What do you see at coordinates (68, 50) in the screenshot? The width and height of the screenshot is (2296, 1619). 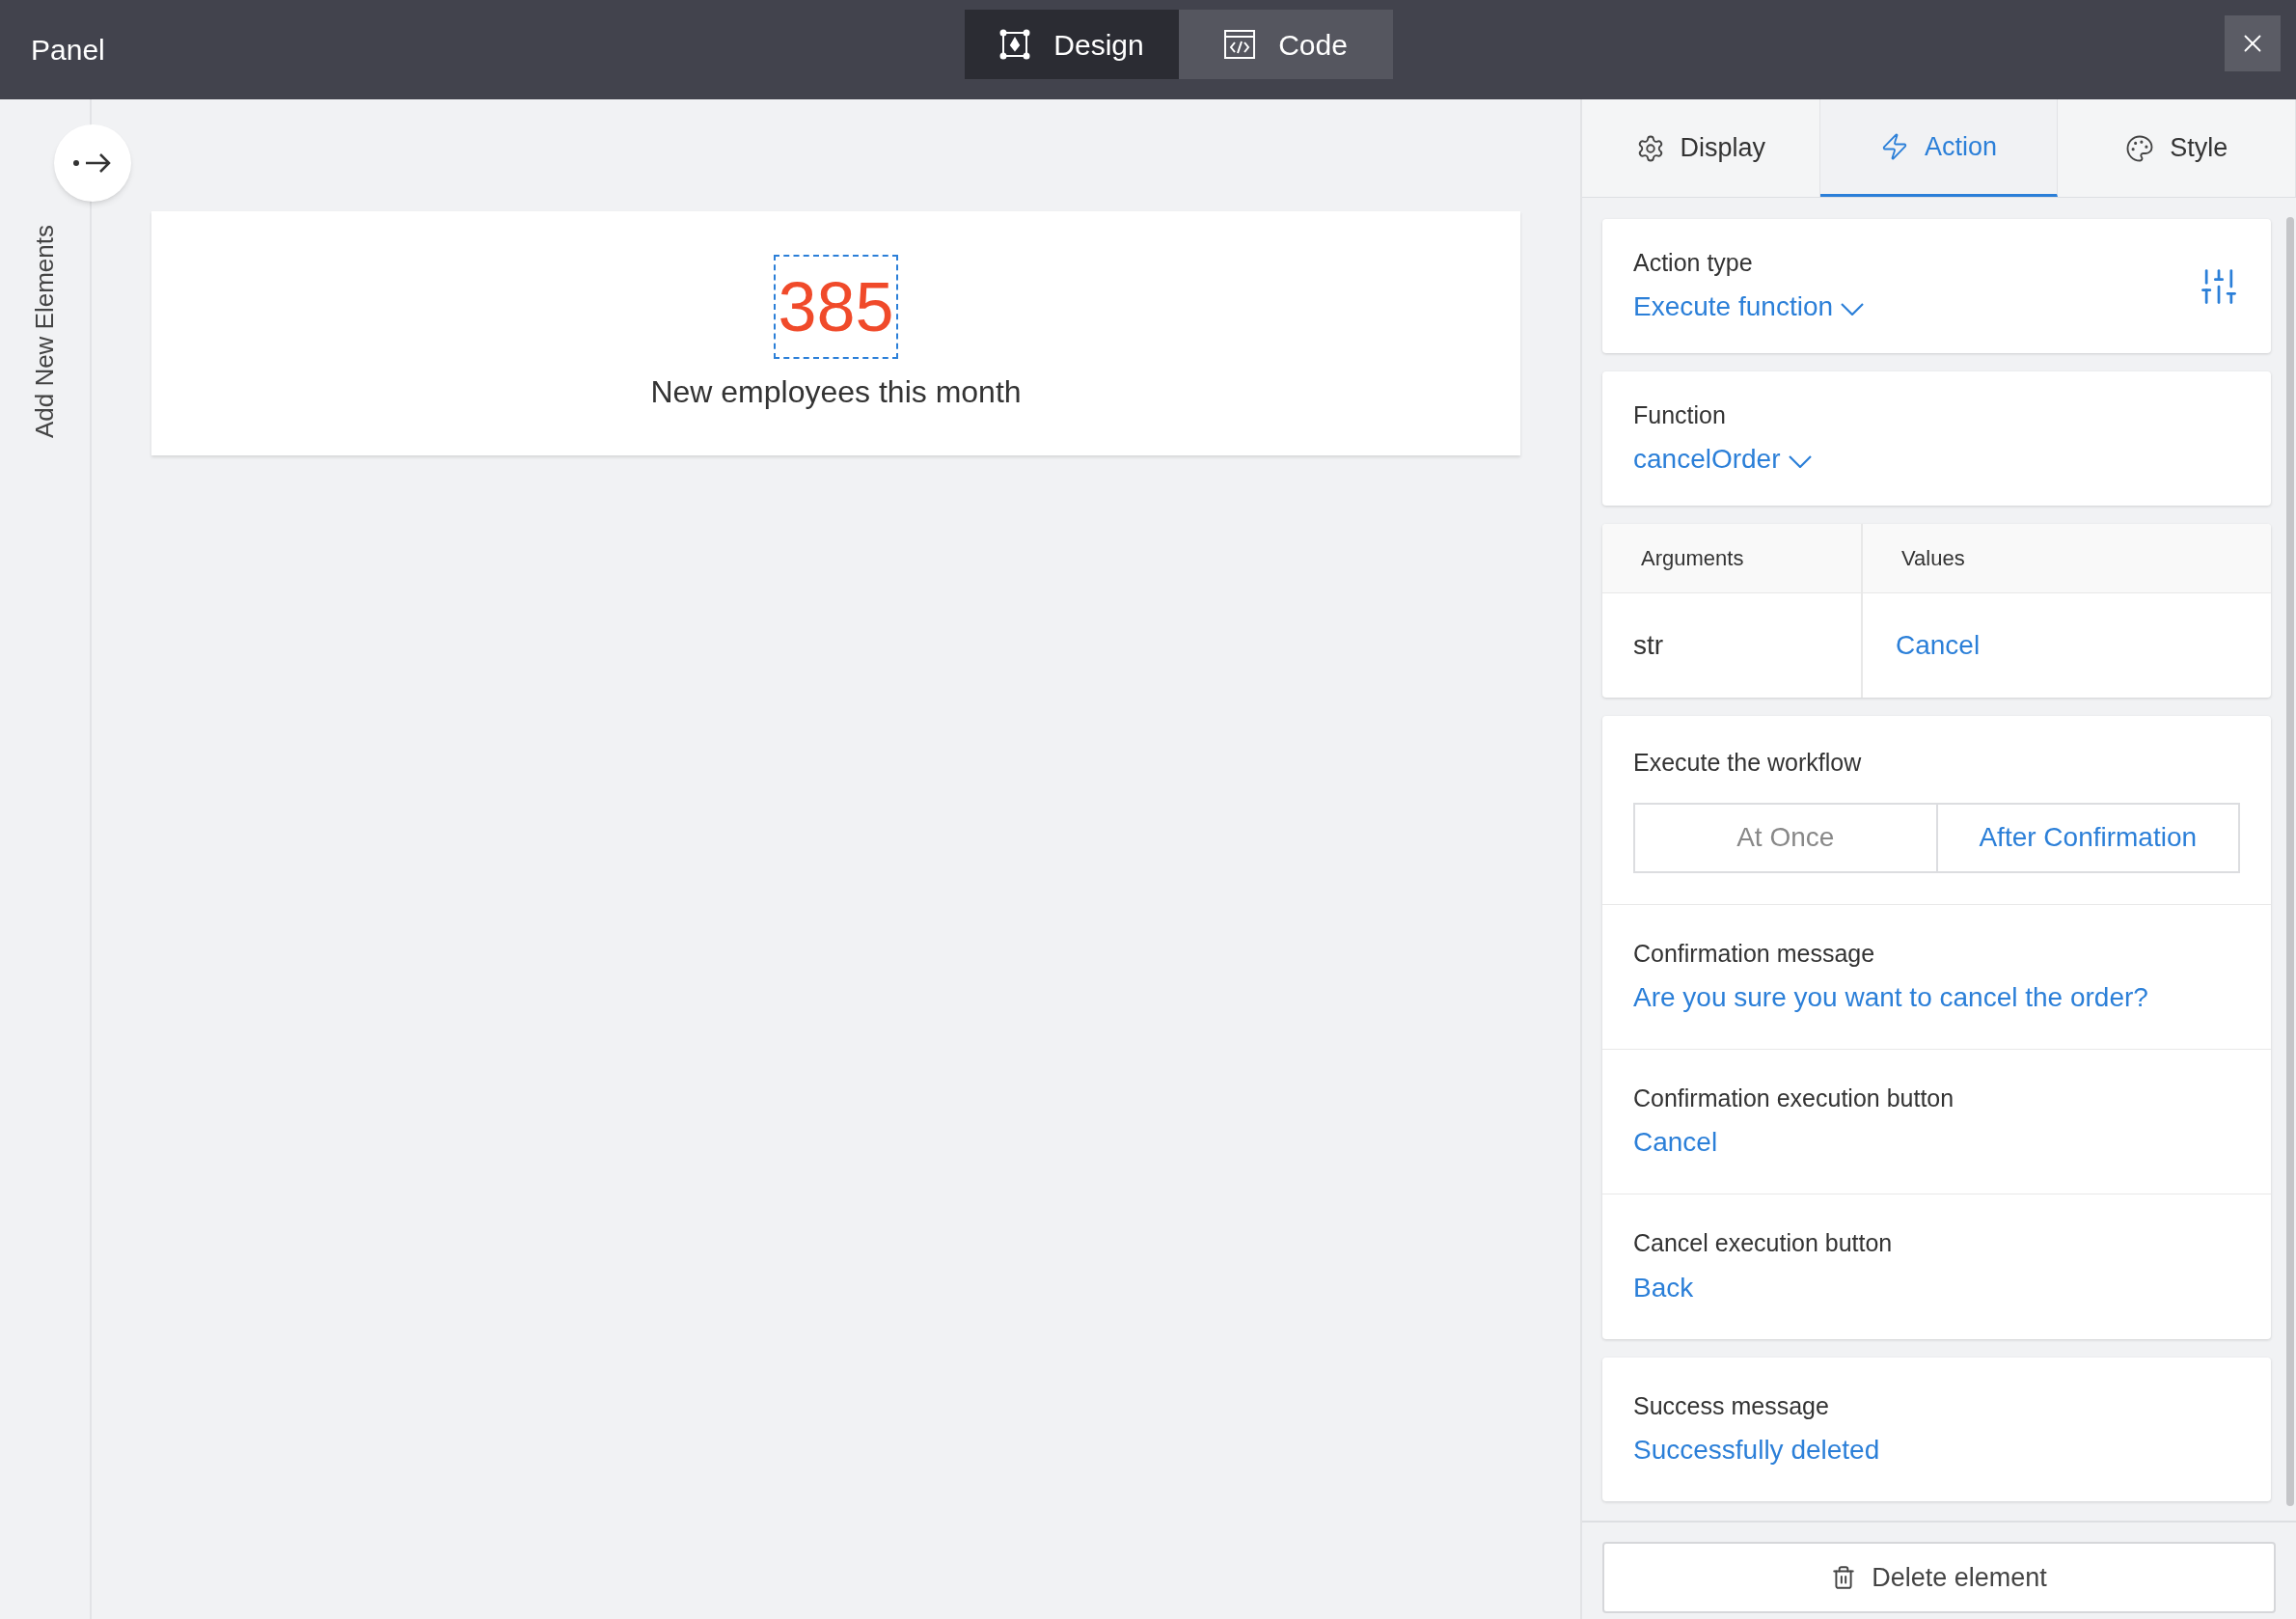 I see `window-title: Panel` at bounding box center [68, 50].